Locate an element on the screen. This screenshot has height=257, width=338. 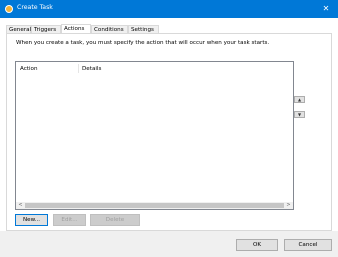
column-header-action: Action is located at coordinates (29, 69).